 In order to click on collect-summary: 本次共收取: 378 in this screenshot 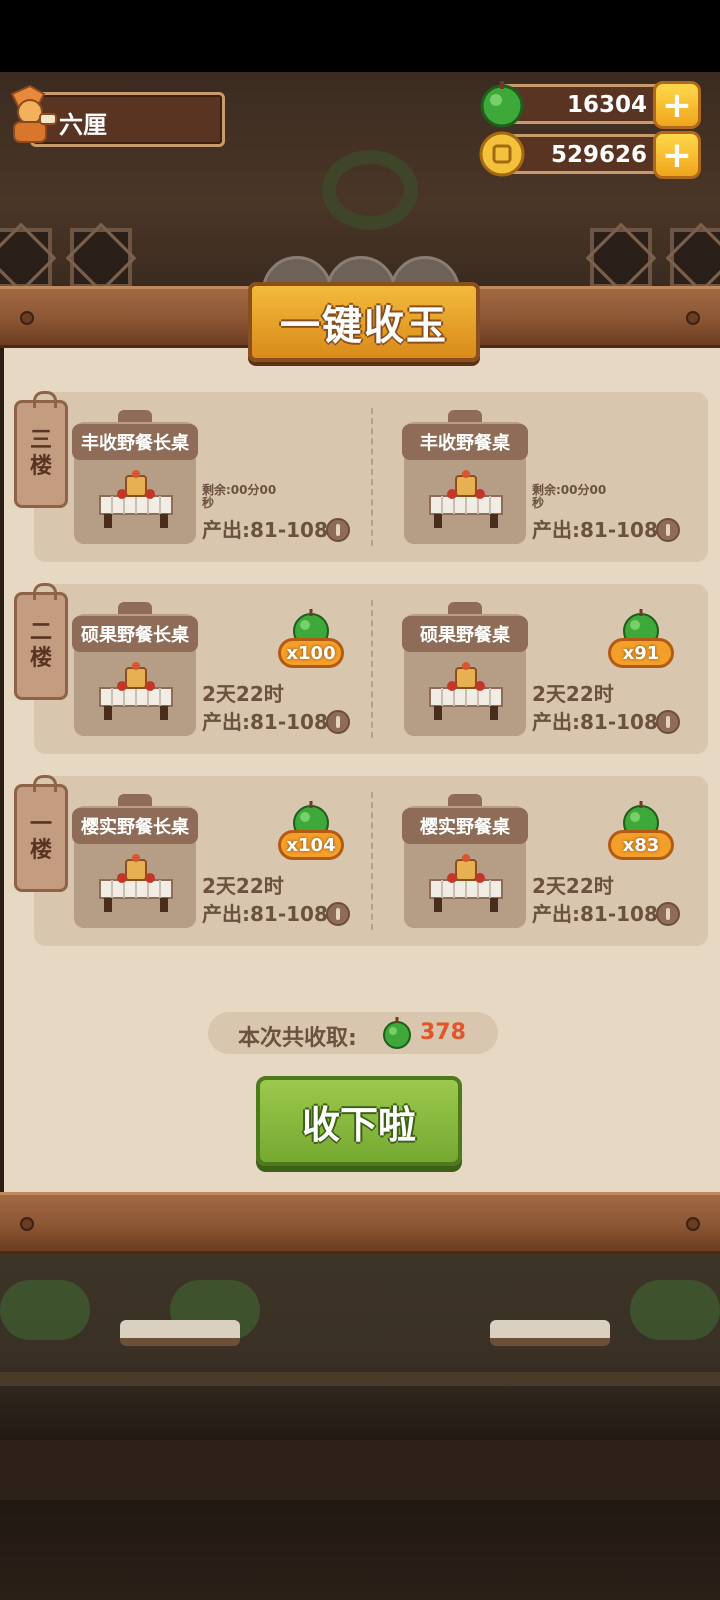, I will do `click(353, 1033)`.